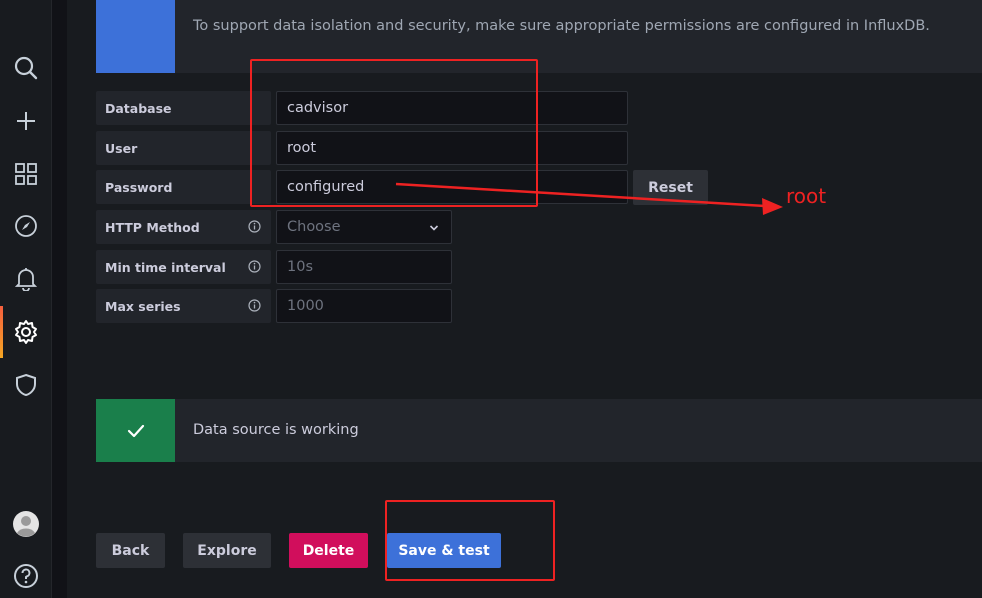 The width and height of the screenshot is (982, 598). Describe the element at coordinates (25, 68) in the screenshot. I see `search-icon` at that location.